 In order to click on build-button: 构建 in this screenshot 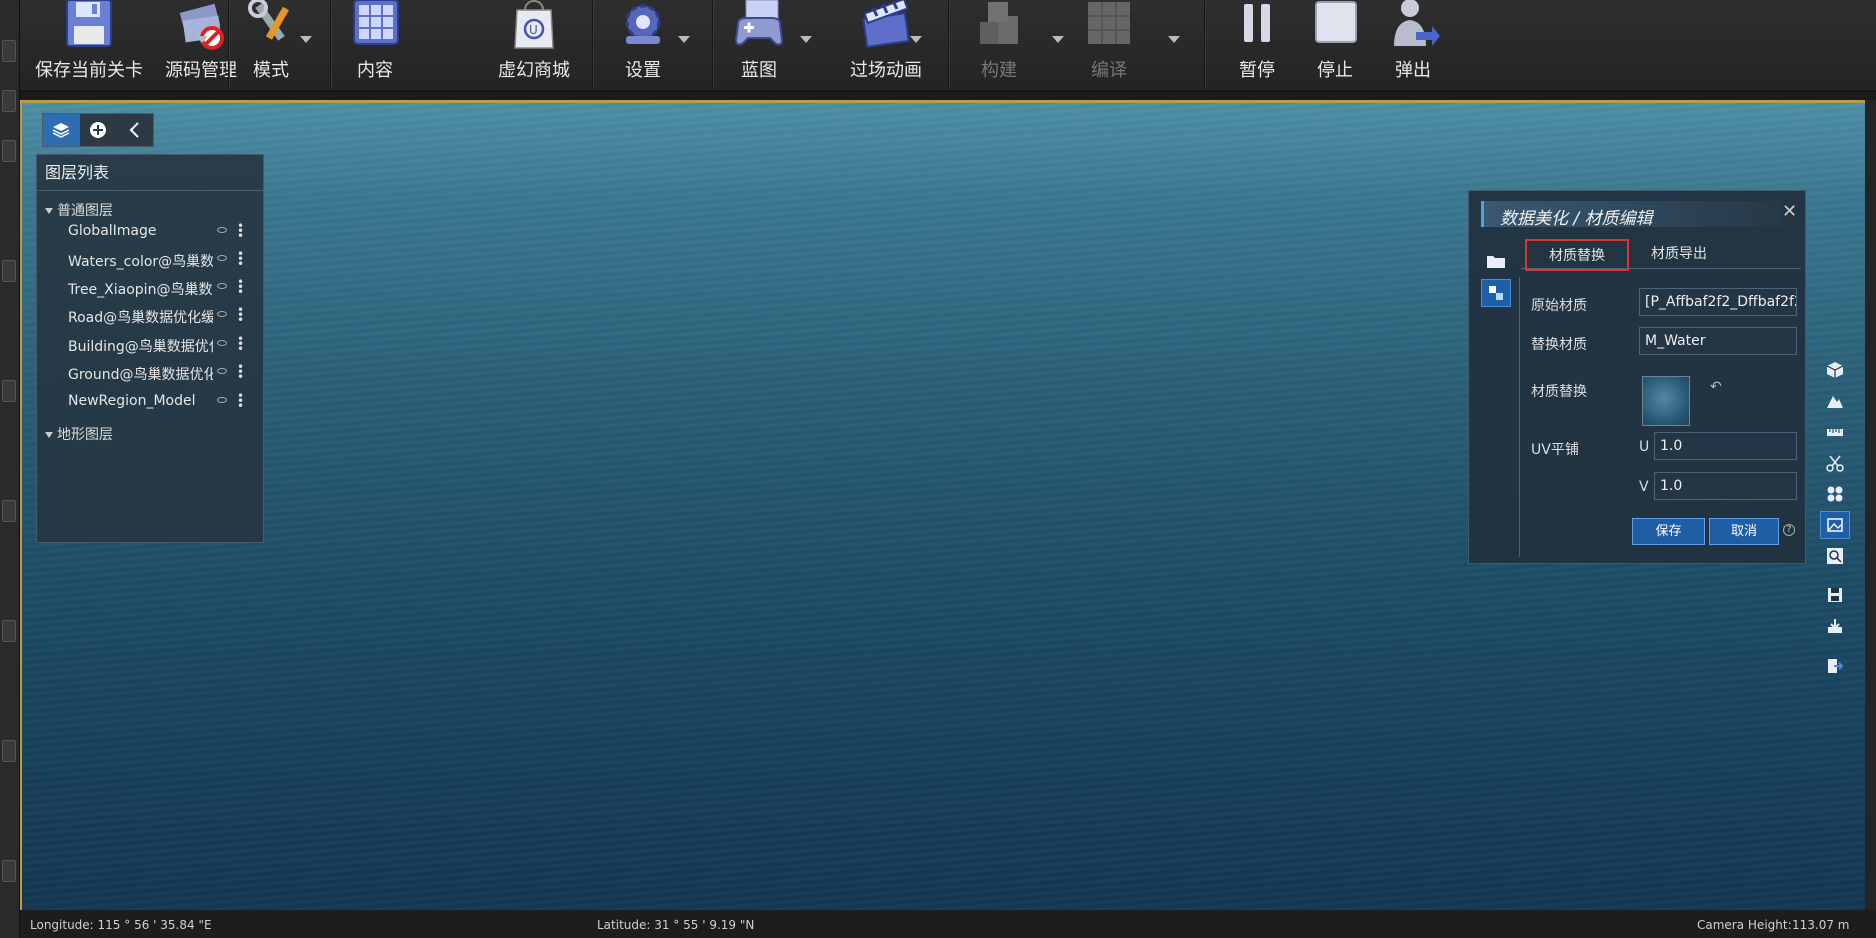, I will do `click(999, 45)`.